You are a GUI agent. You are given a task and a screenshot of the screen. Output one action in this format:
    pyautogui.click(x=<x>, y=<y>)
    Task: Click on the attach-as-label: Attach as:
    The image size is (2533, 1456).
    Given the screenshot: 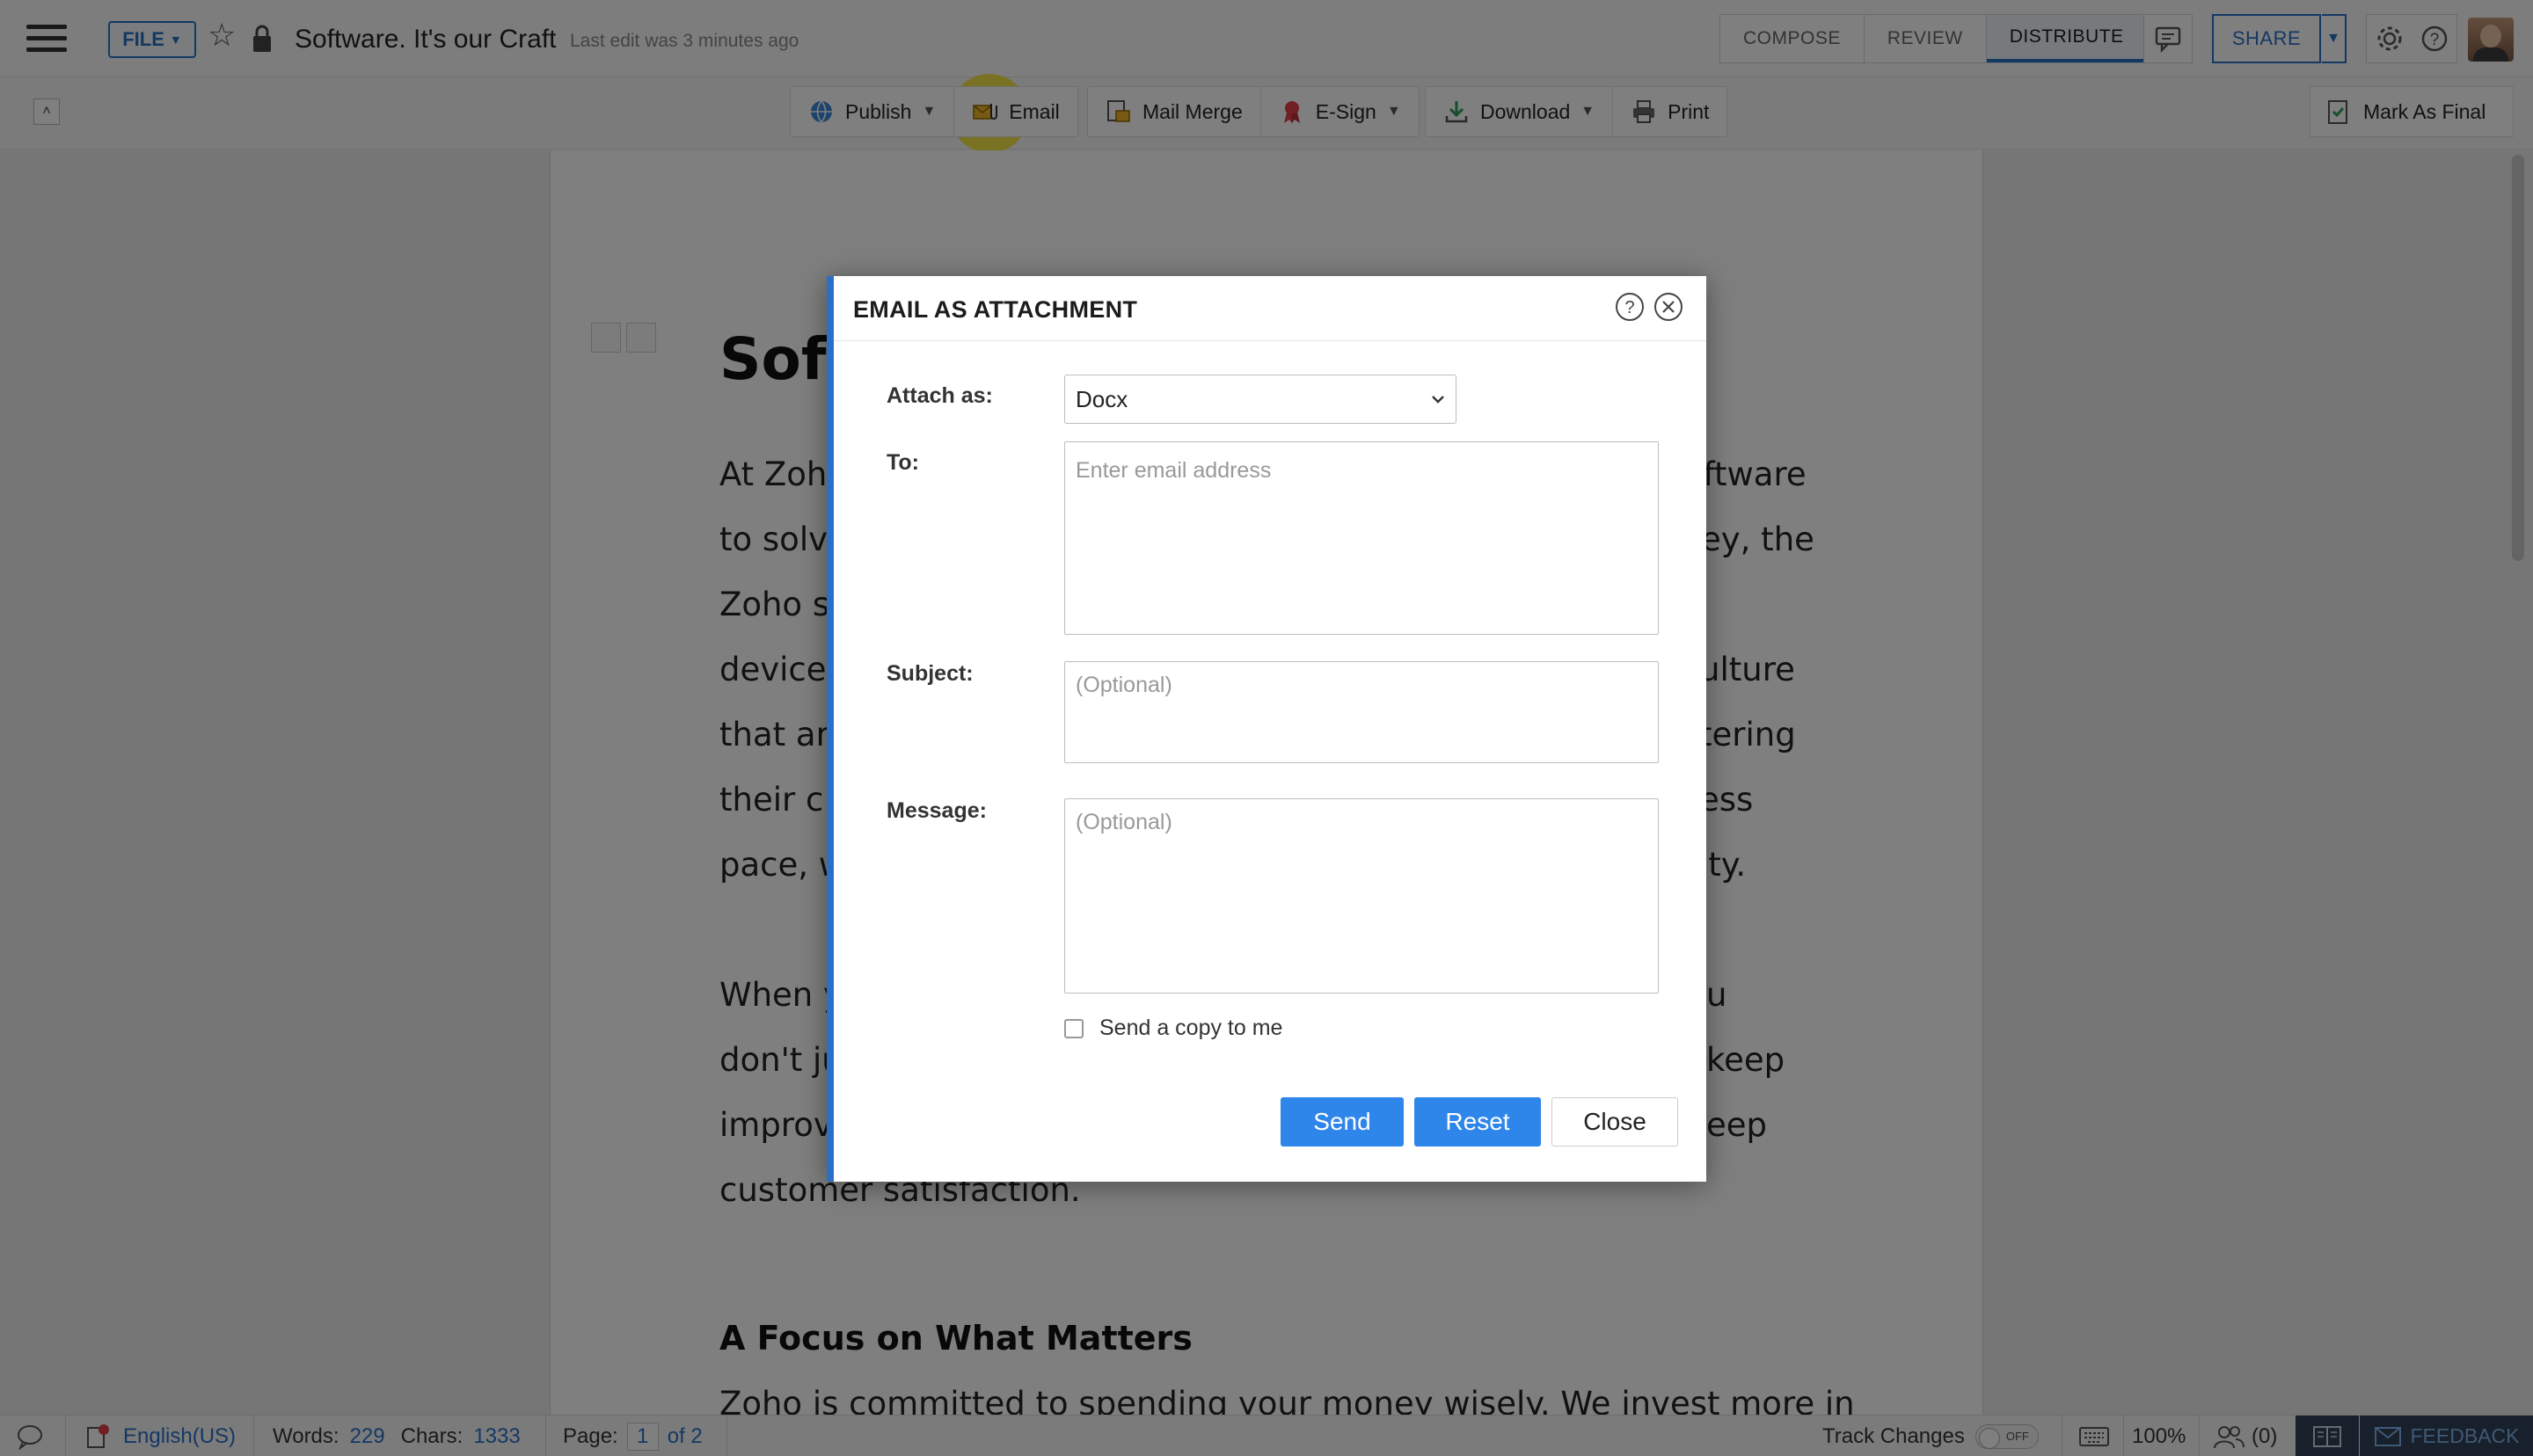 What is the action you would take?
    pyautogui.click(x=940, y=395)
    